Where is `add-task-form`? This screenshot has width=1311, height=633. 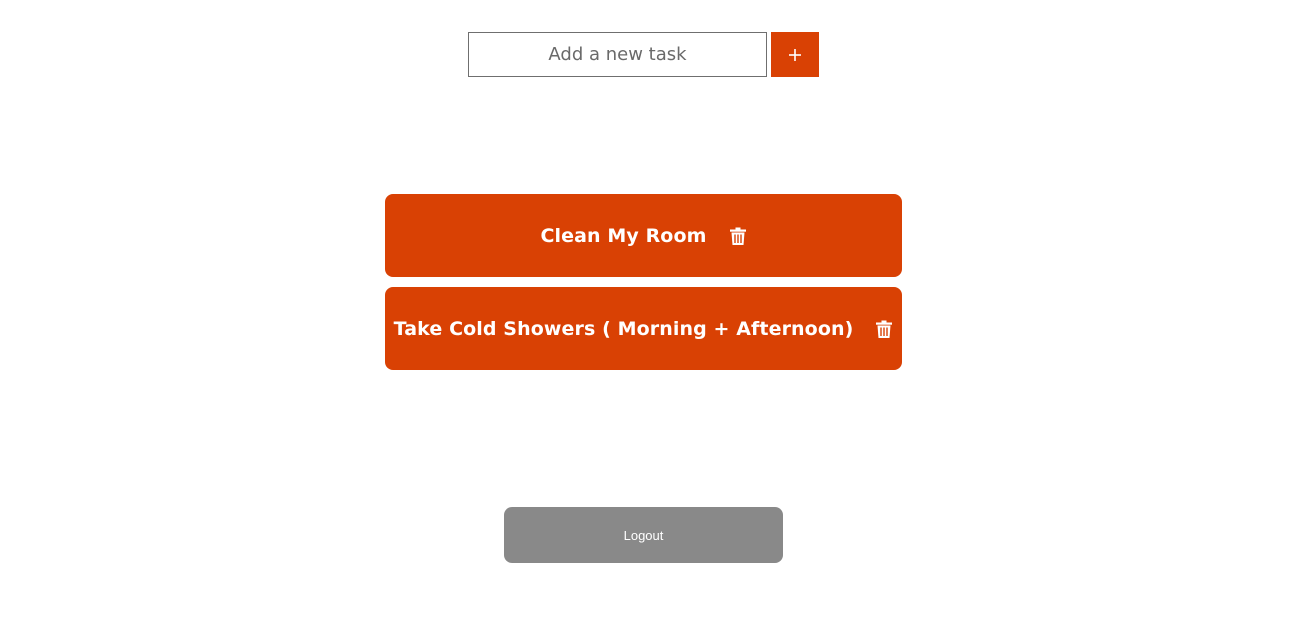 add-task-form is located at coordinates (643, 54).